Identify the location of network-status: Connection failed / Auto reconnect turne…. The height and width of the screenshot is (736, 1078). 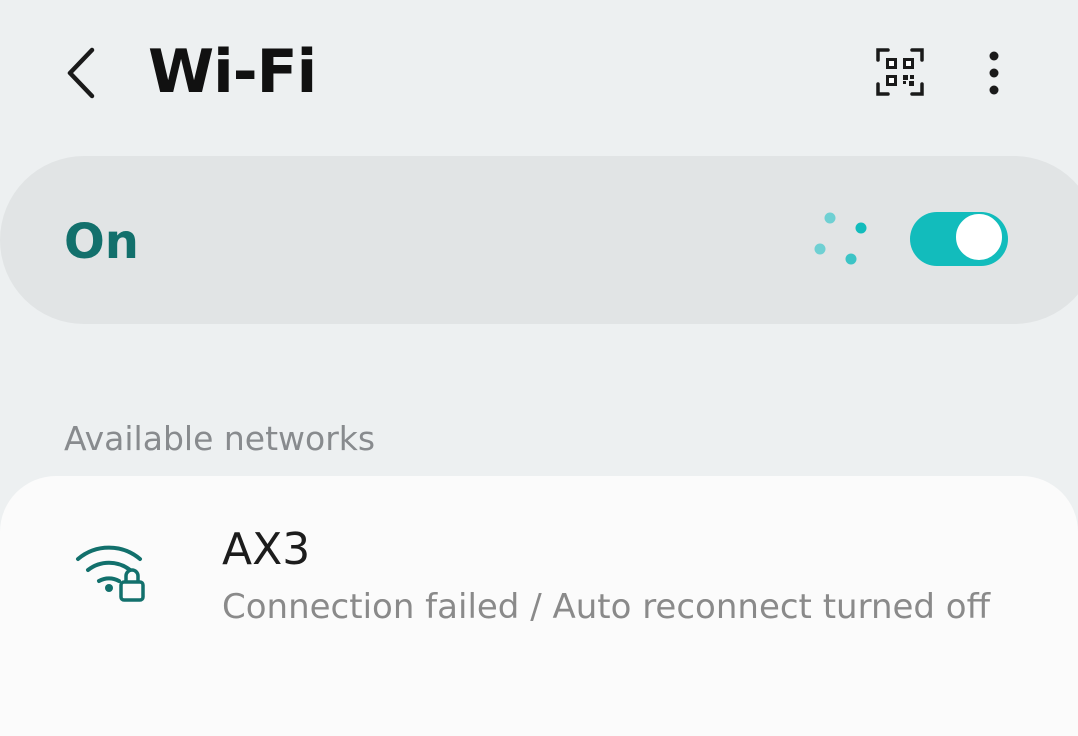
(606, 607).